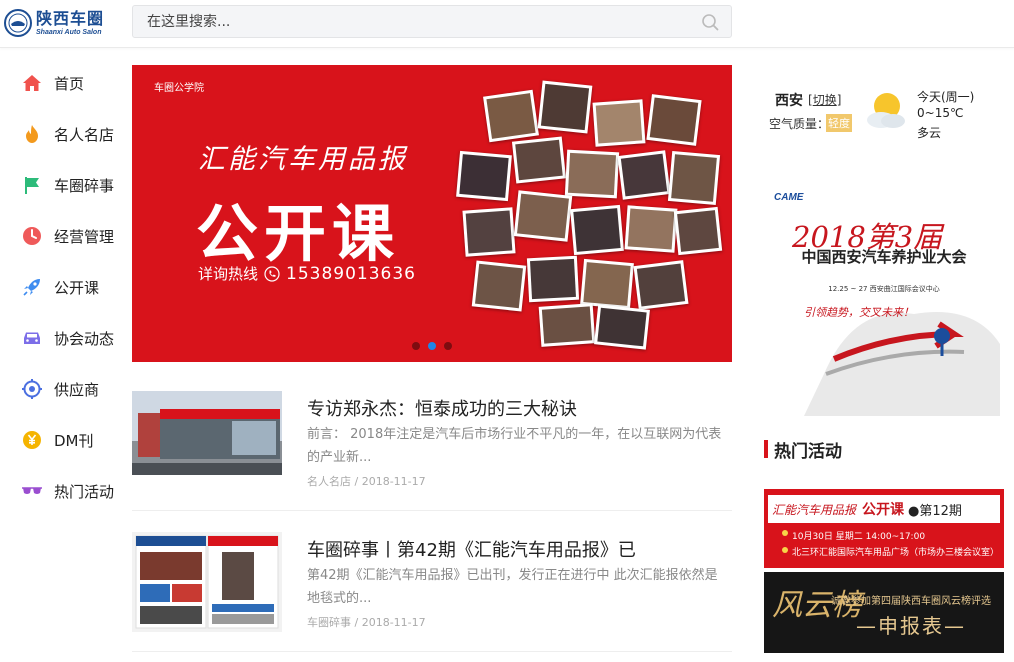 The height and width of the screenshot is (662, 1014). Describe the element at coordinates (886, 110) in the screenshot. I see `partly-cloudy-icon` at that location.